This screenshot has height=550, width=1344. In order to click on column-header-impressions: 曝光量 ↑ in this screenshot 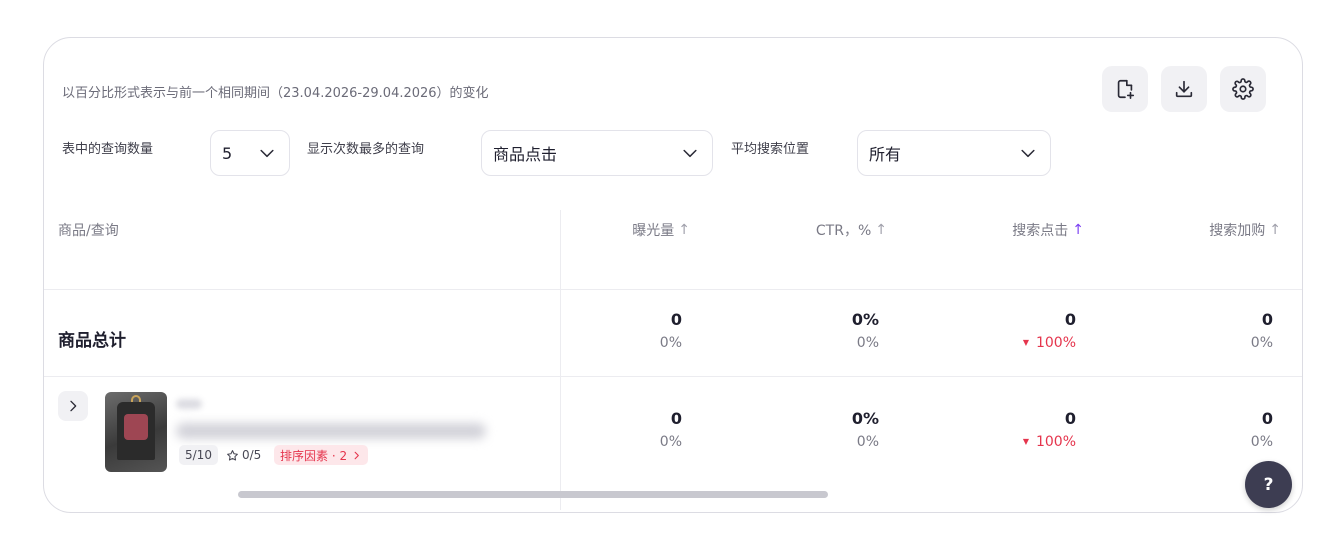, I will do `click(661, 230)`.